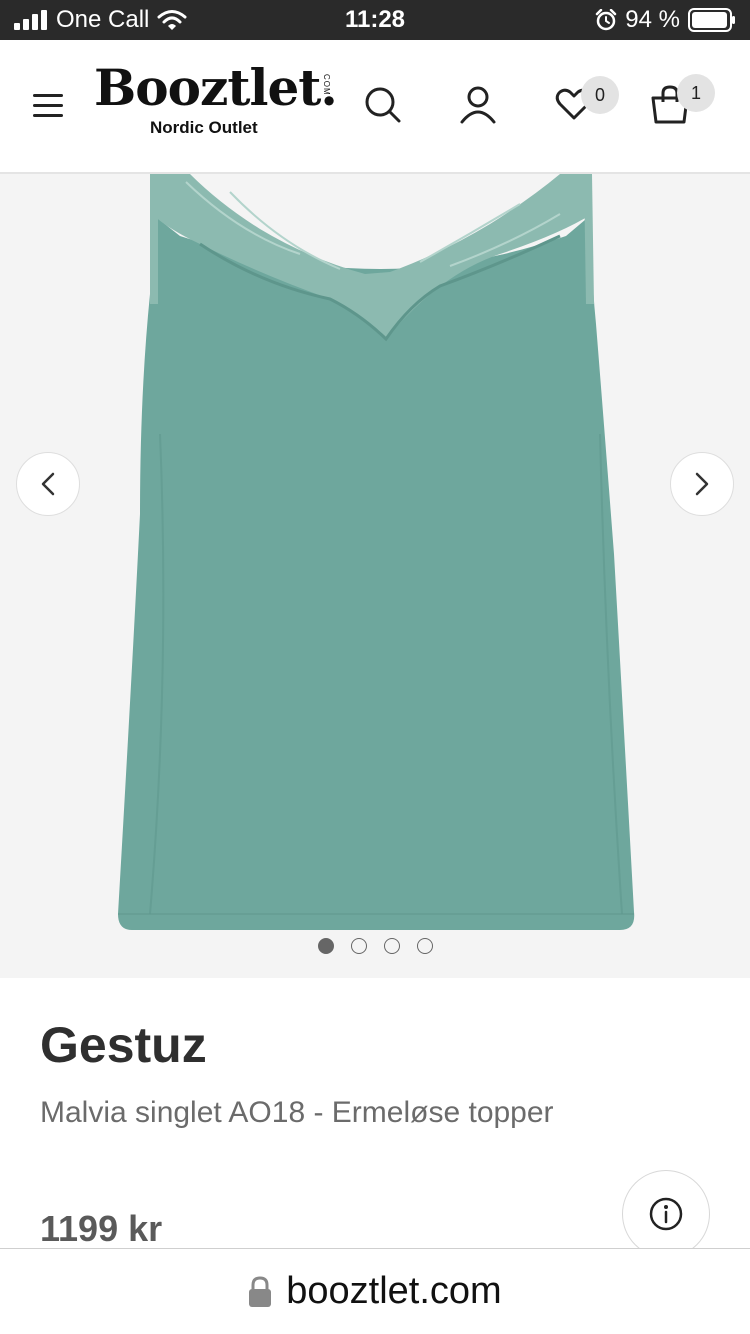  I want to click on chevron-right-icon, so click(702, 484).